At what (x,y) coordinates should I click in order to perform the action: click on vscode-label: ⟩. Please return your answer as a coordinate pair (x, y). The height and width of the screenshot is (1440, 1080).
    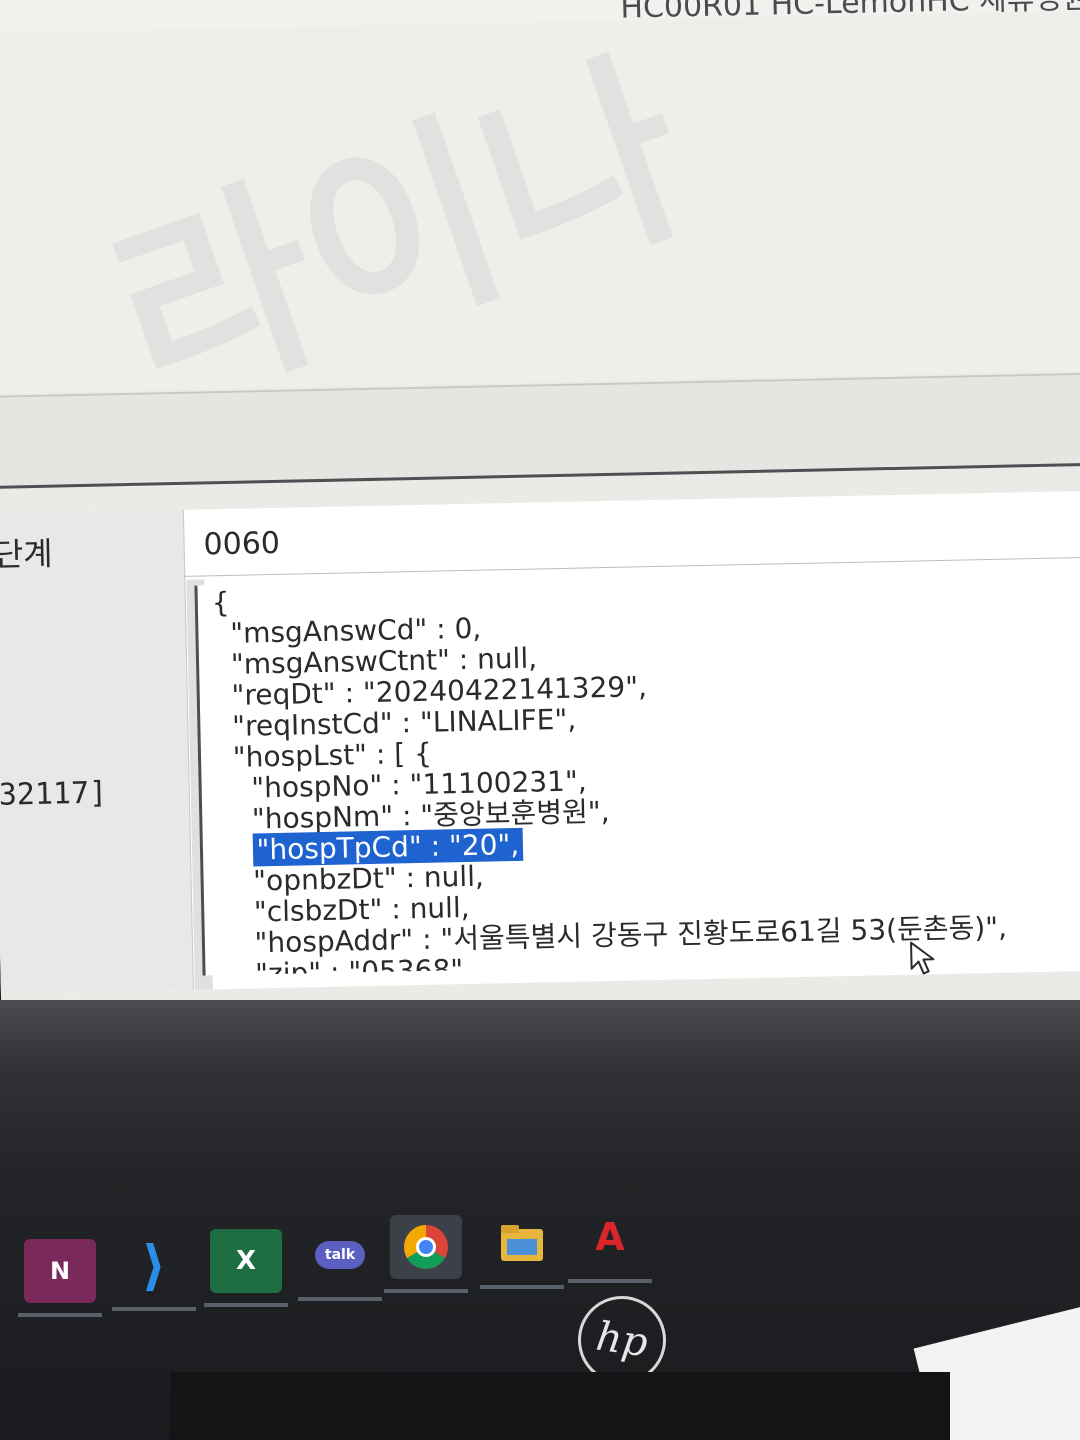
    Looking at the image, I should click on (154, 1265).